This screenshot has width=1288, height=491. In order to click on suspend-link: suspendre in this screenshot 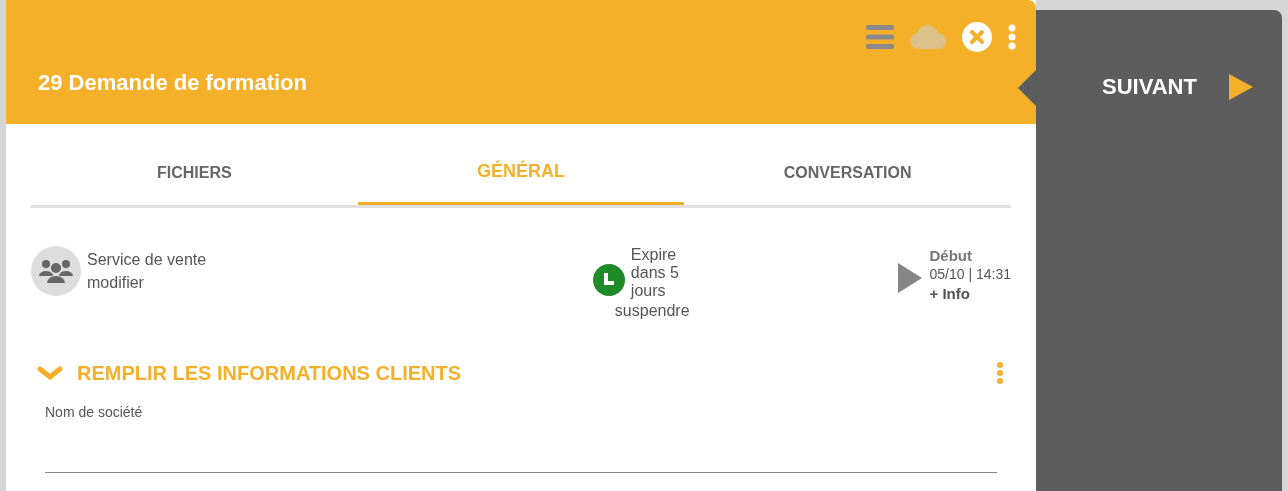, I will do `click(652, 311)`.